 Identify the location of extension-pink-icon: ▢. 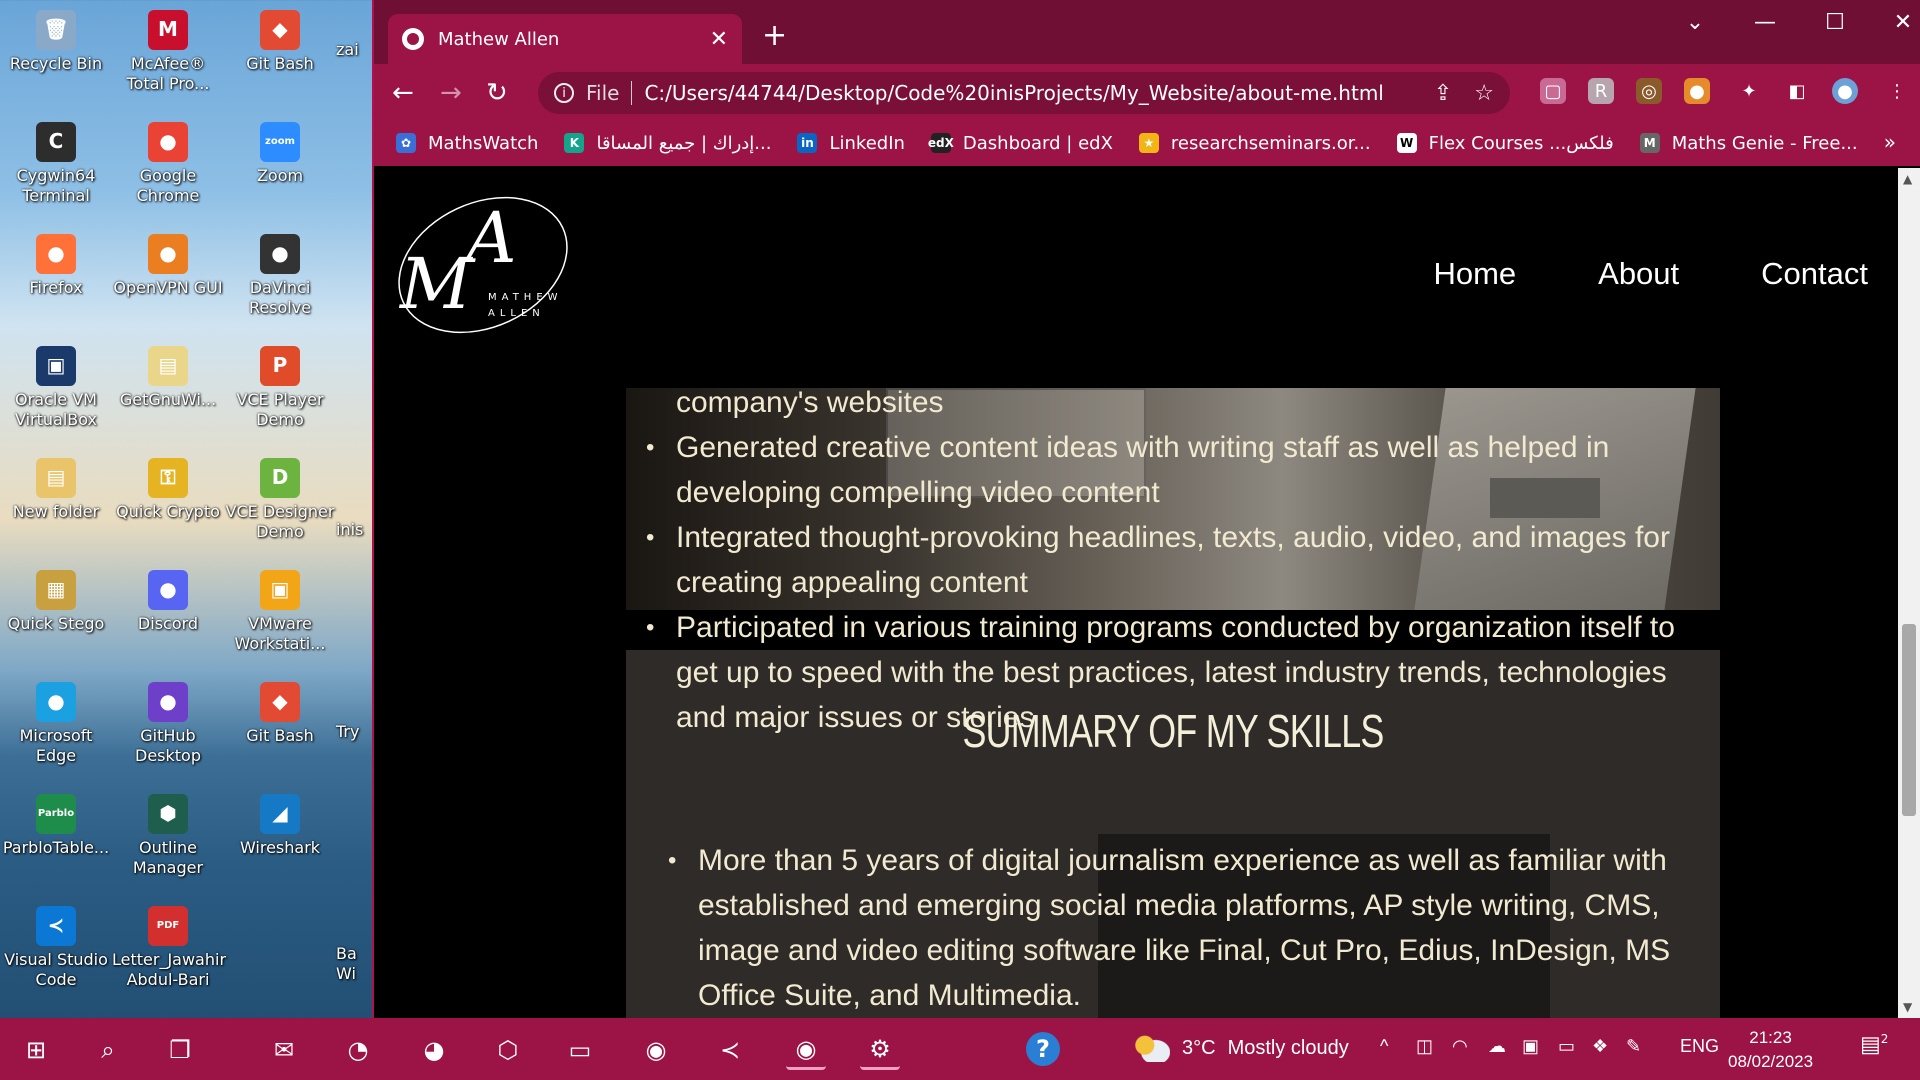
(1553, 91).